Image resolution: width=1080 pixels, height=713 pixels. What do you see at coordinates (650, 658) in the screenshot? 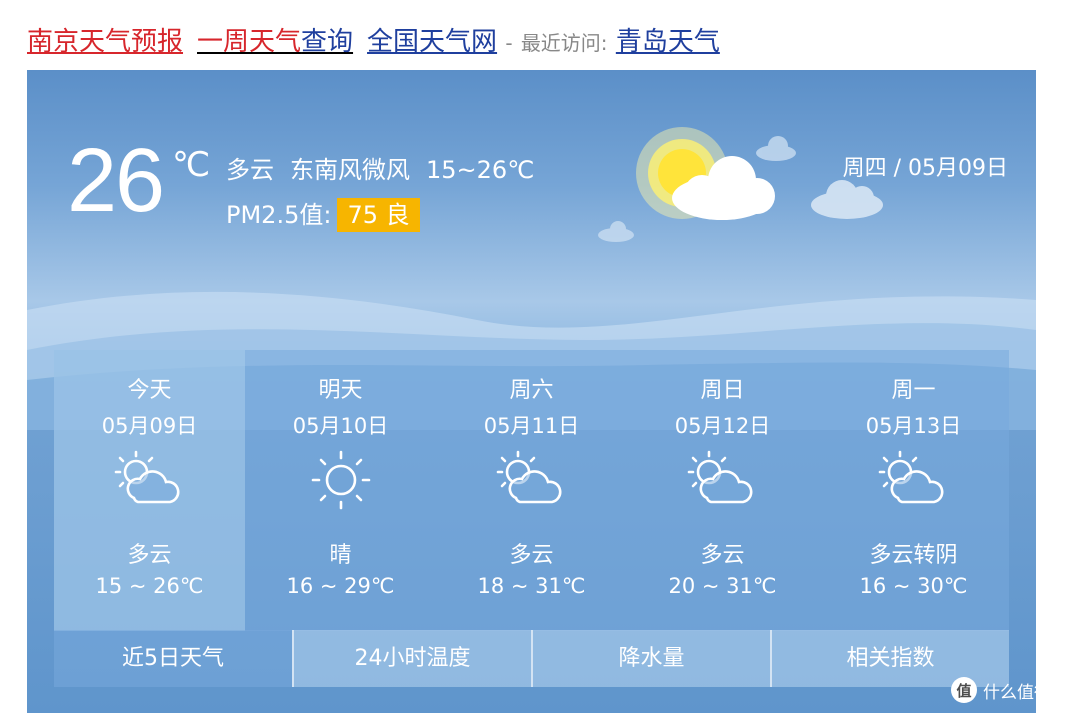
I see `tab-precipitation: 降水量` at bounding box center [650, 658].